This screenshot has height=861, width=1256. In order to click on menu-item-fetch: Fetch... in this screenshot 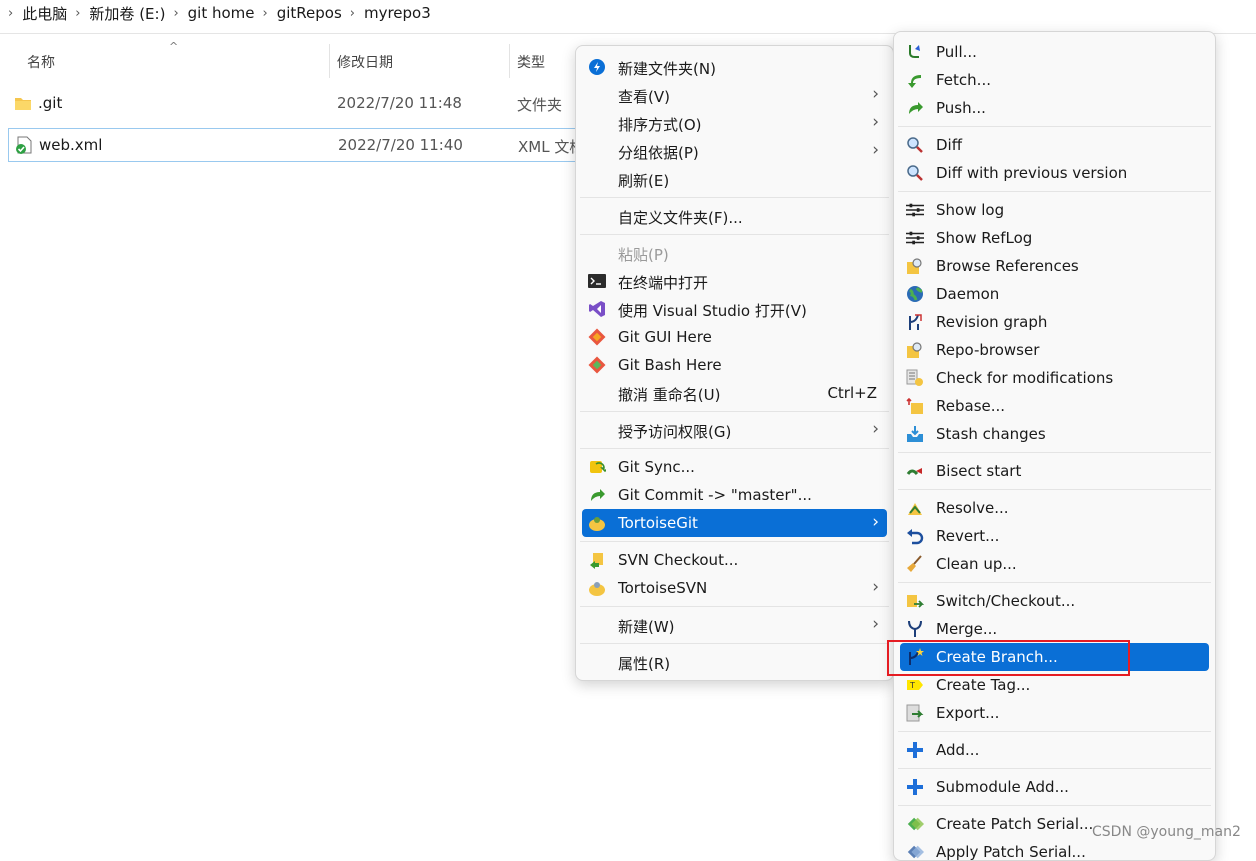, I will do `click(1054, 80)`.